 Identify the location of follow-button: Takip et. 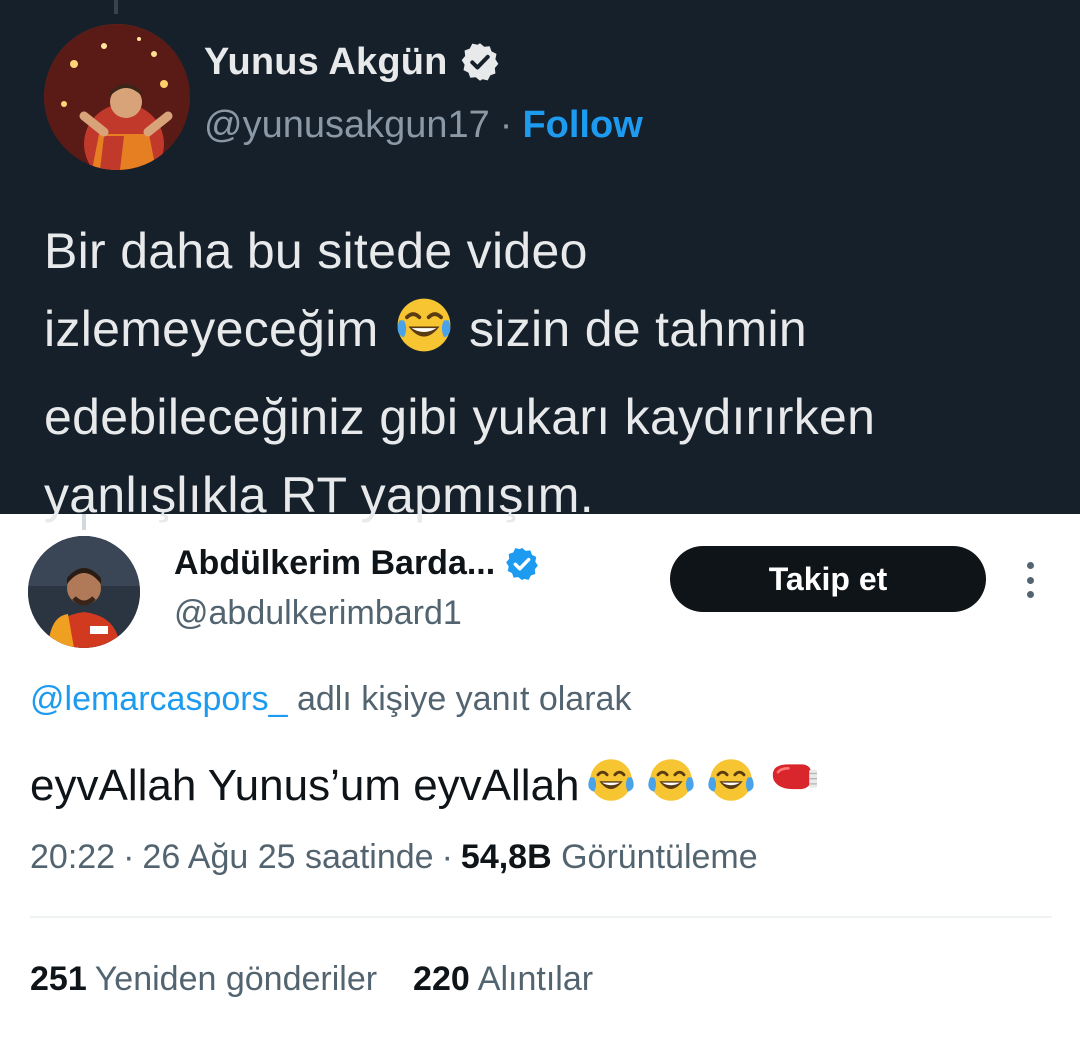
(828, 579).